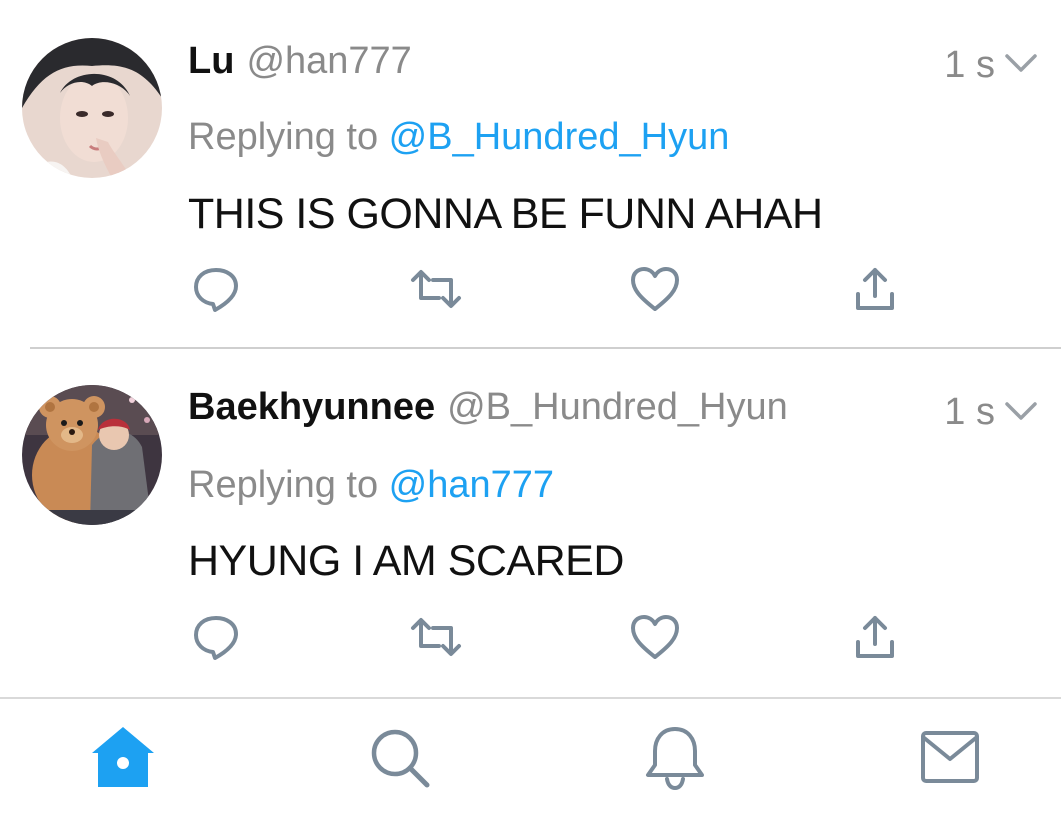 This screenshot has width=1061, height=824. Describe the element at coordinates (311, 407) in the screenshot. I see `display-name: Baekhyunnee` at that location.